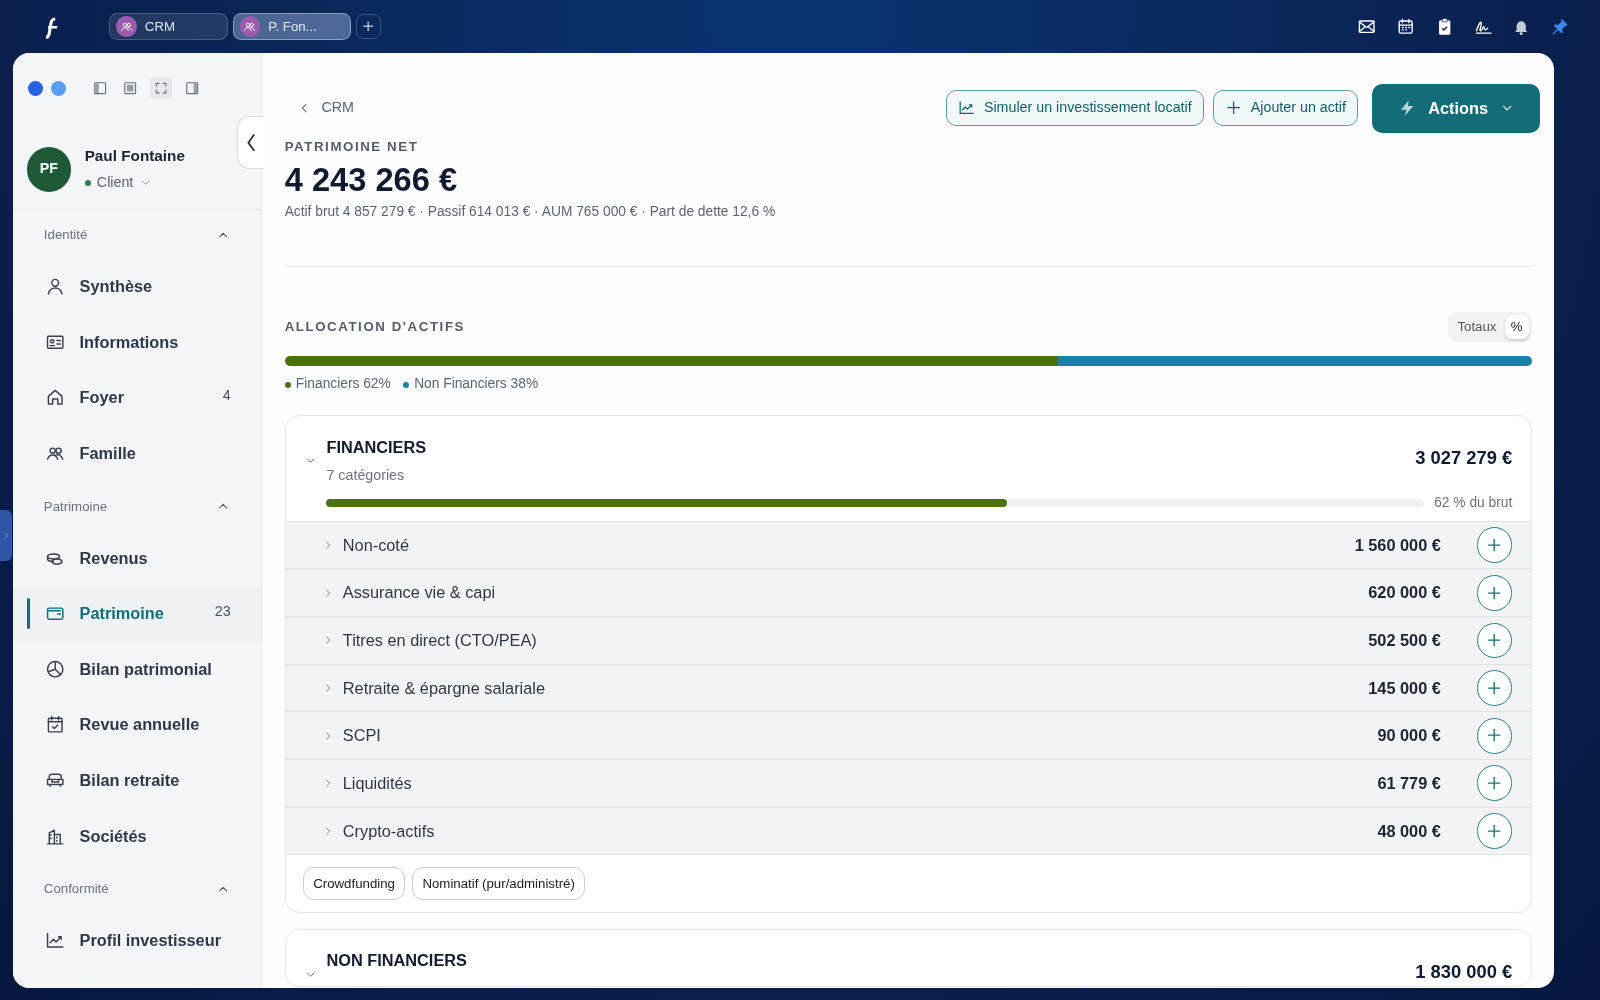  What do you see at coordinates (130, 88) in the screenshot?
I see `panel-layout-icon` at bounding box center [130, 88].